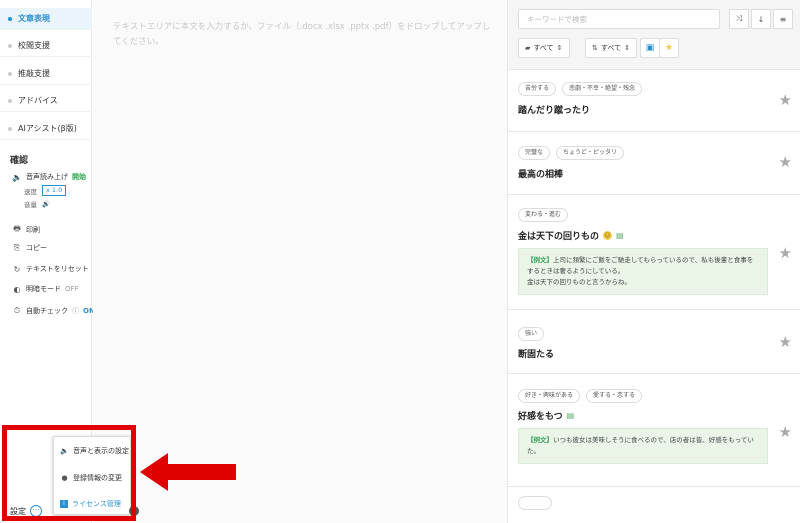  Describe the element at coordinates (54, 190) in the screenshot. I see `speed-selector: x 1.0` at that location.